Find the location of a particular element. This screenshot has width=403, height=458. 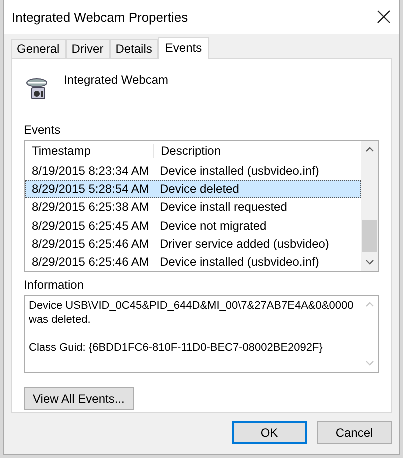

dialog-button: OK is located at coordinates (269, 432).